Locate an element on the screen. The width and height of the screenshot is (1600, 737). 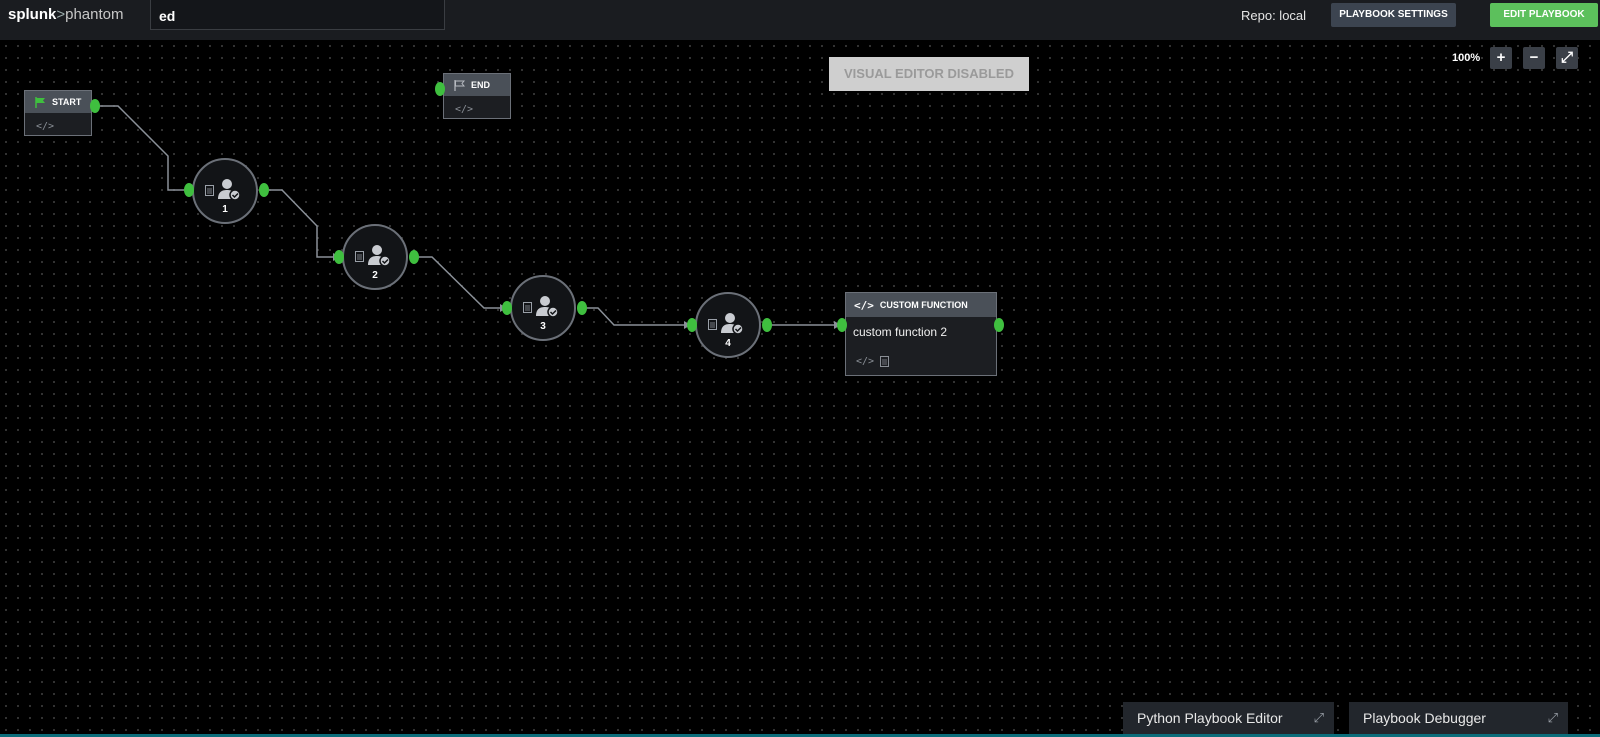
visual-editor-disabled-banner: VISUAL EDITOR DISABLED is located at coordinates (929, 74).